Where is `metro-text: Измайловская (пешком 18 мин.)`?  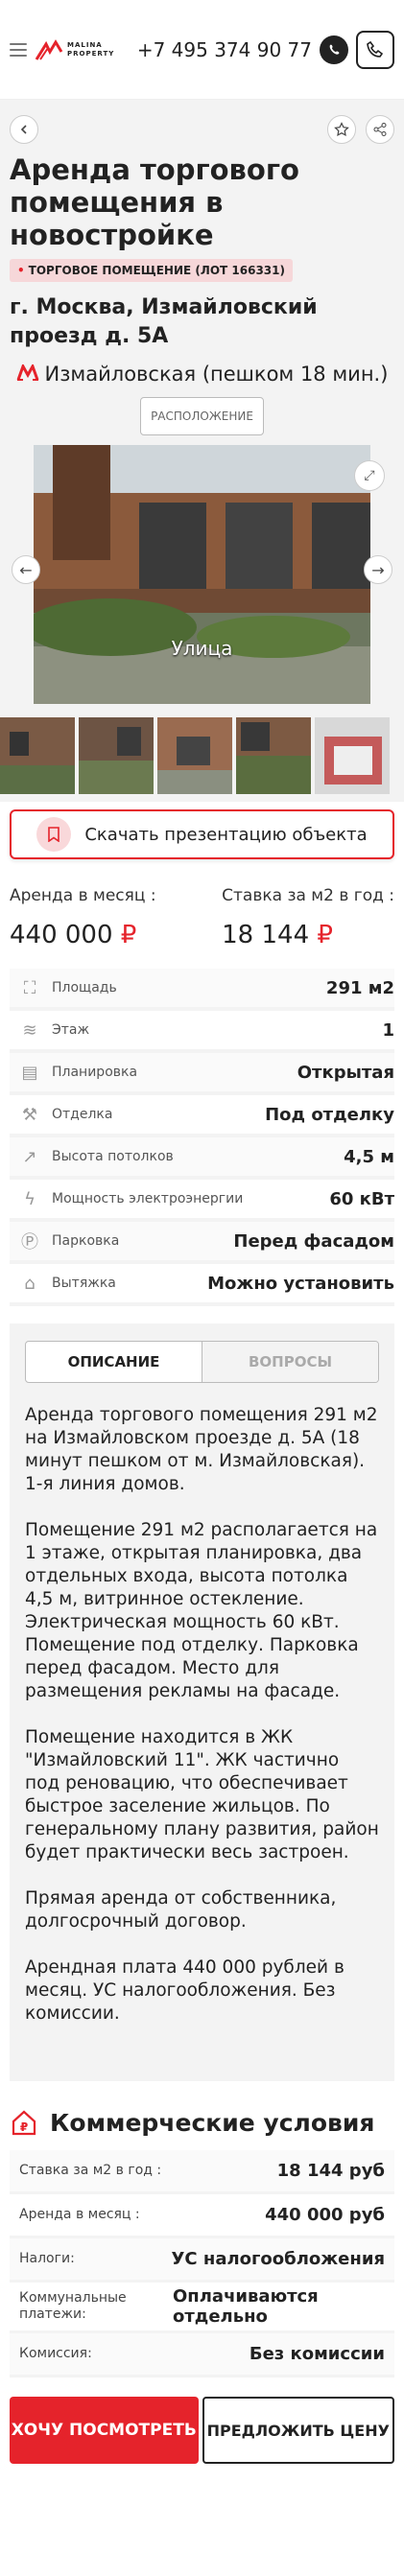 metro-text: Измайловская (пешком 18 мин.) is located at coordinates (216, 374).